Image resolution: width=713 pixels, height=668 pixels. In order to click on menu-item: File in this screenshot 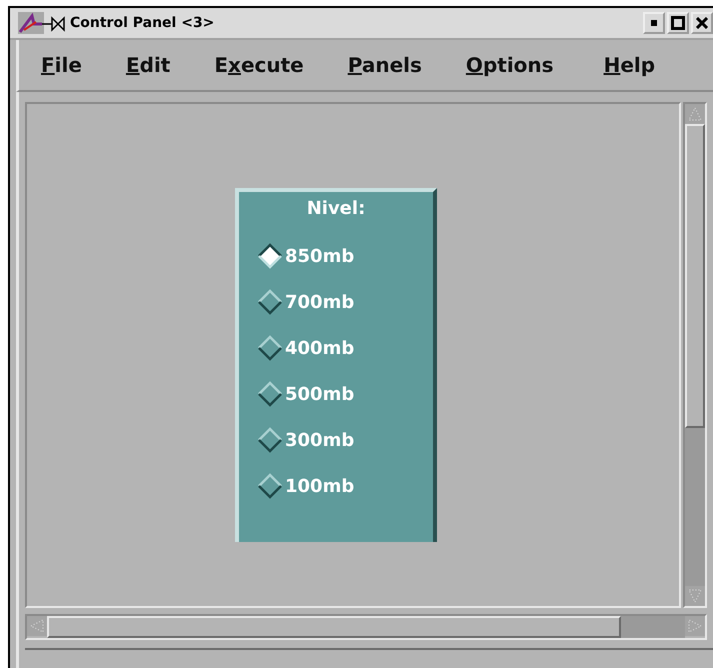, I will do `click(61, 65)`.